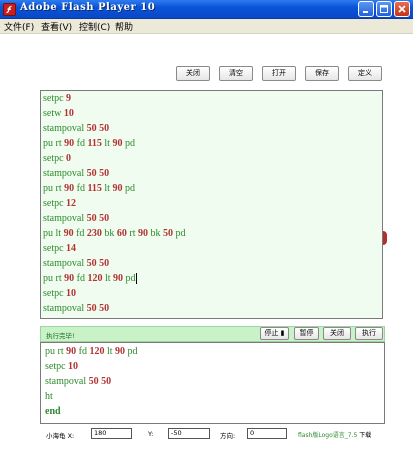 This screenshot has height=451, width=413. I want to click on code-number: 0, so click(69, 158).